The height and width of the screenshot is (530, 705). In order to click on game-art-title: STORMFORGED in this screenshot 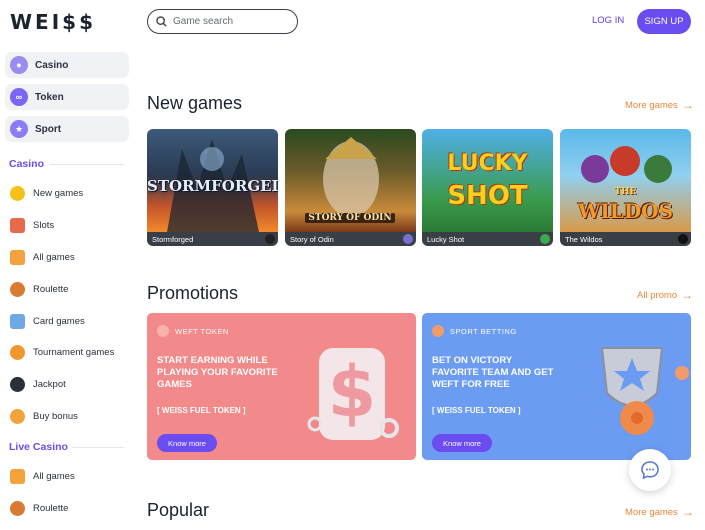, I will do `click(212, 186)`.